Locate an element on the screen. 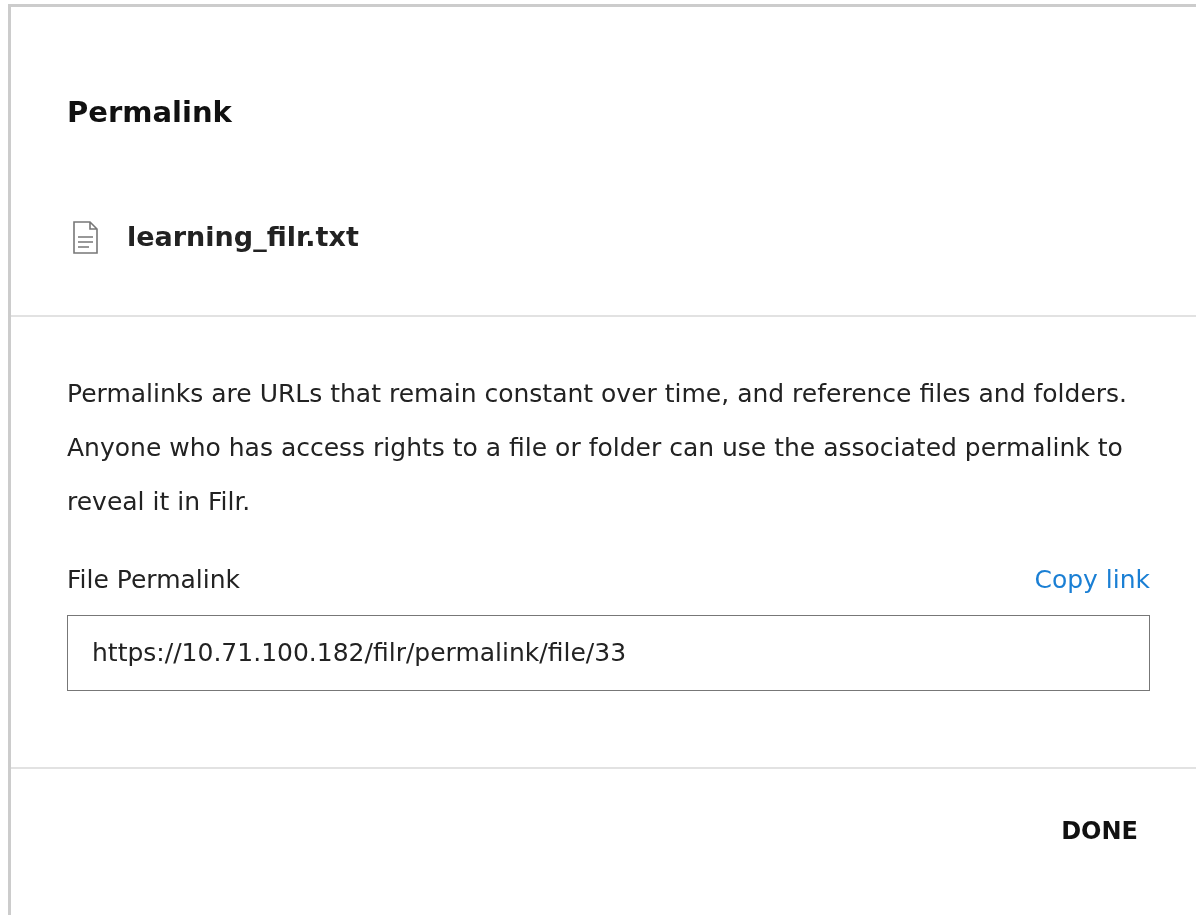 Image resolution: width=1196 pixels, height=915 pixels. copy-link: Copy link is located at coordinates (1092, 579).